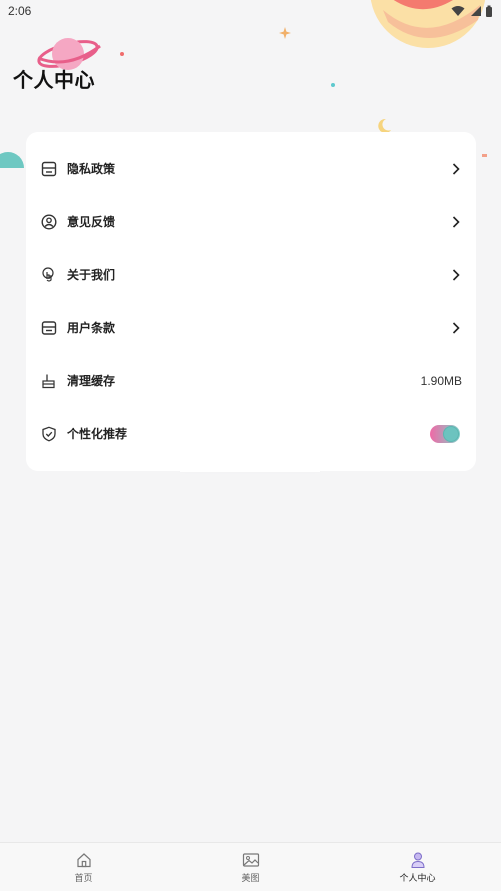 The image size is (501, 891). I want to click on personalized-recommendation-toggle, so click(445, 433).